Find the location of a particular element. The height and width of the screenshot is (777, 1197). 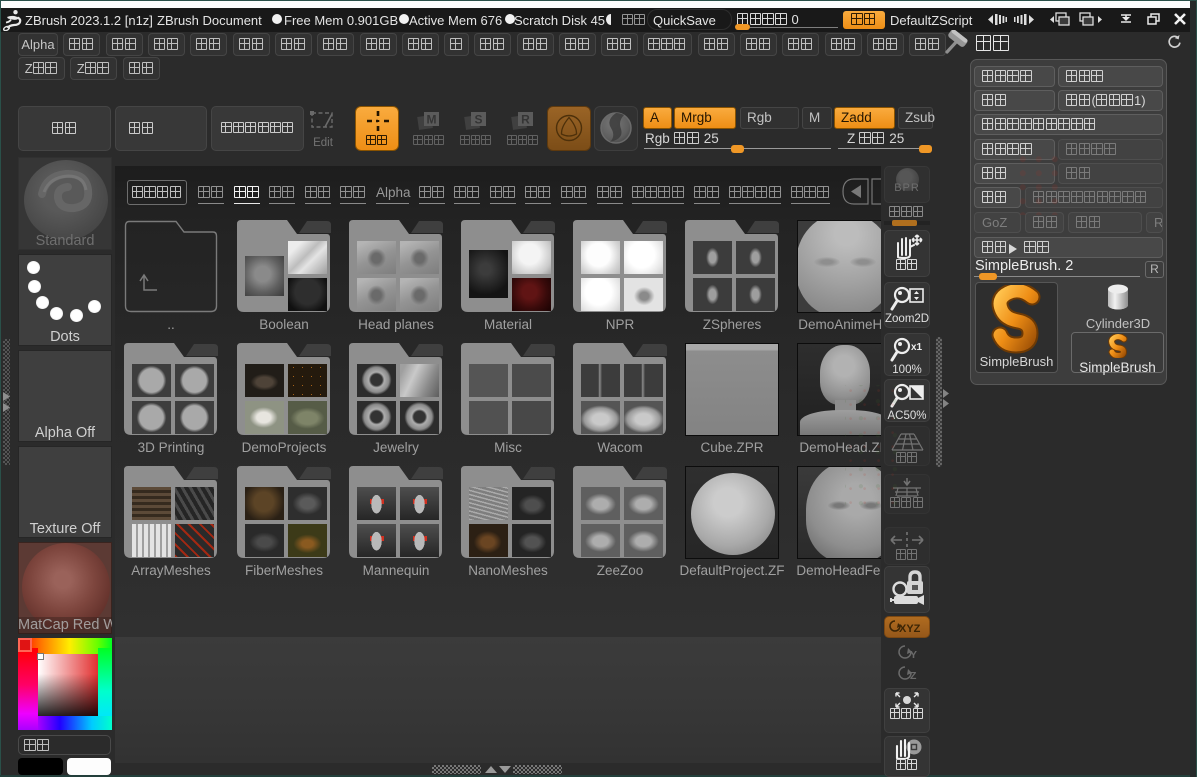

svg-text: S is located at coordinates (478, 120).